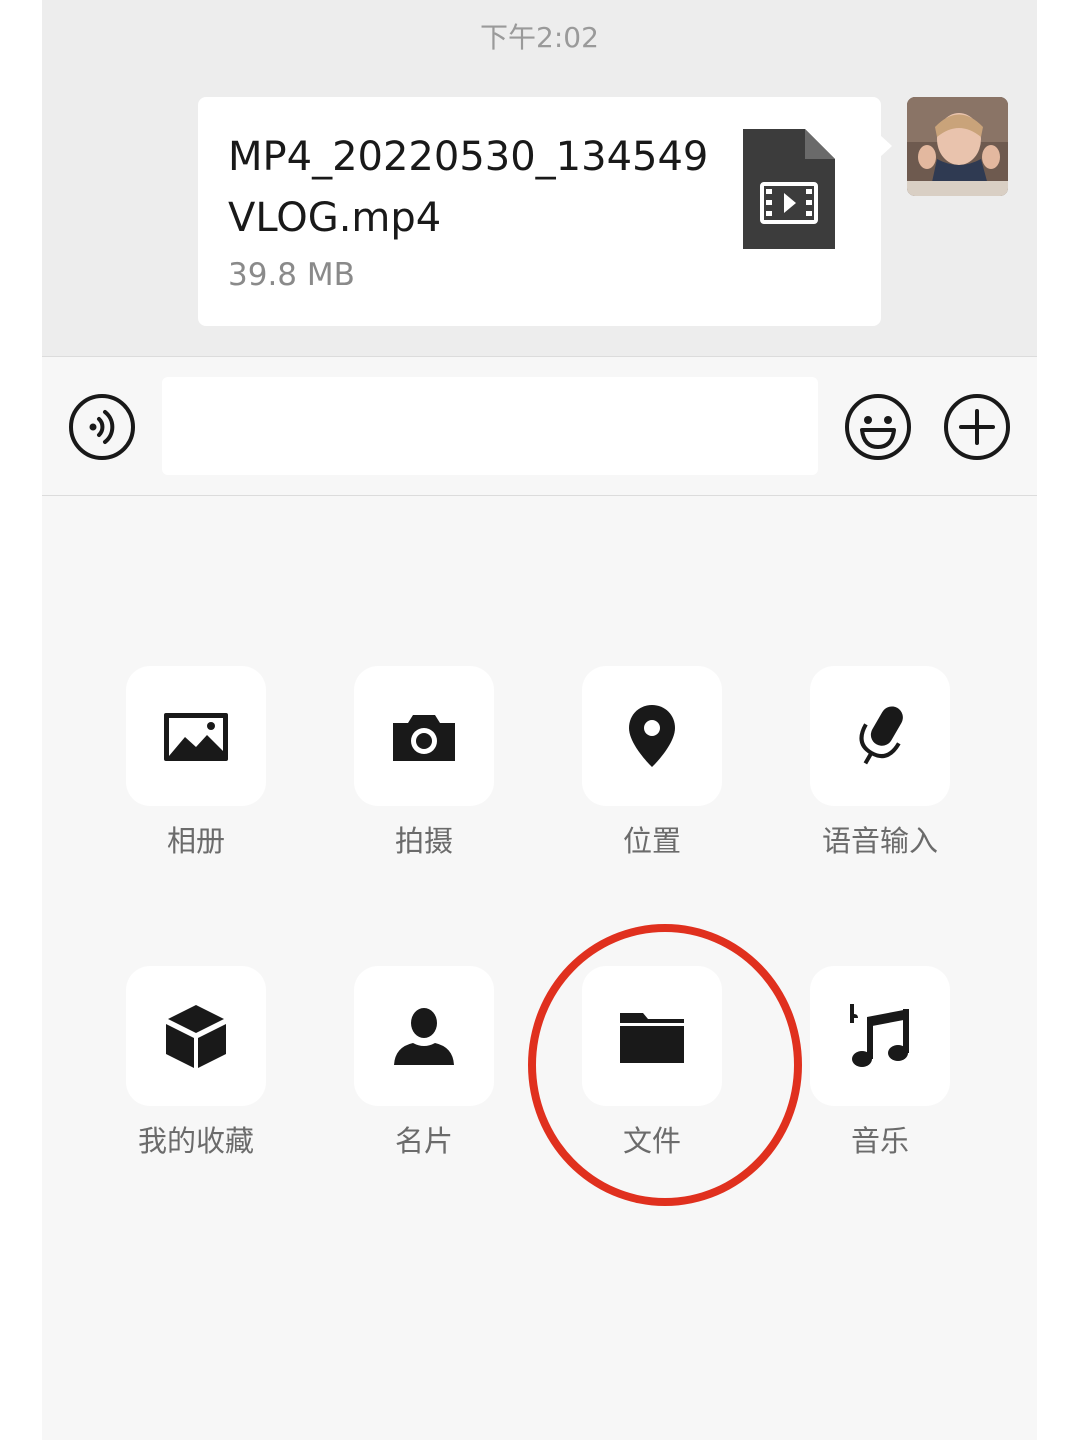 The image size is (1080, 1440). I want to click on tool-camera: 拍摄, so click(424, 771).